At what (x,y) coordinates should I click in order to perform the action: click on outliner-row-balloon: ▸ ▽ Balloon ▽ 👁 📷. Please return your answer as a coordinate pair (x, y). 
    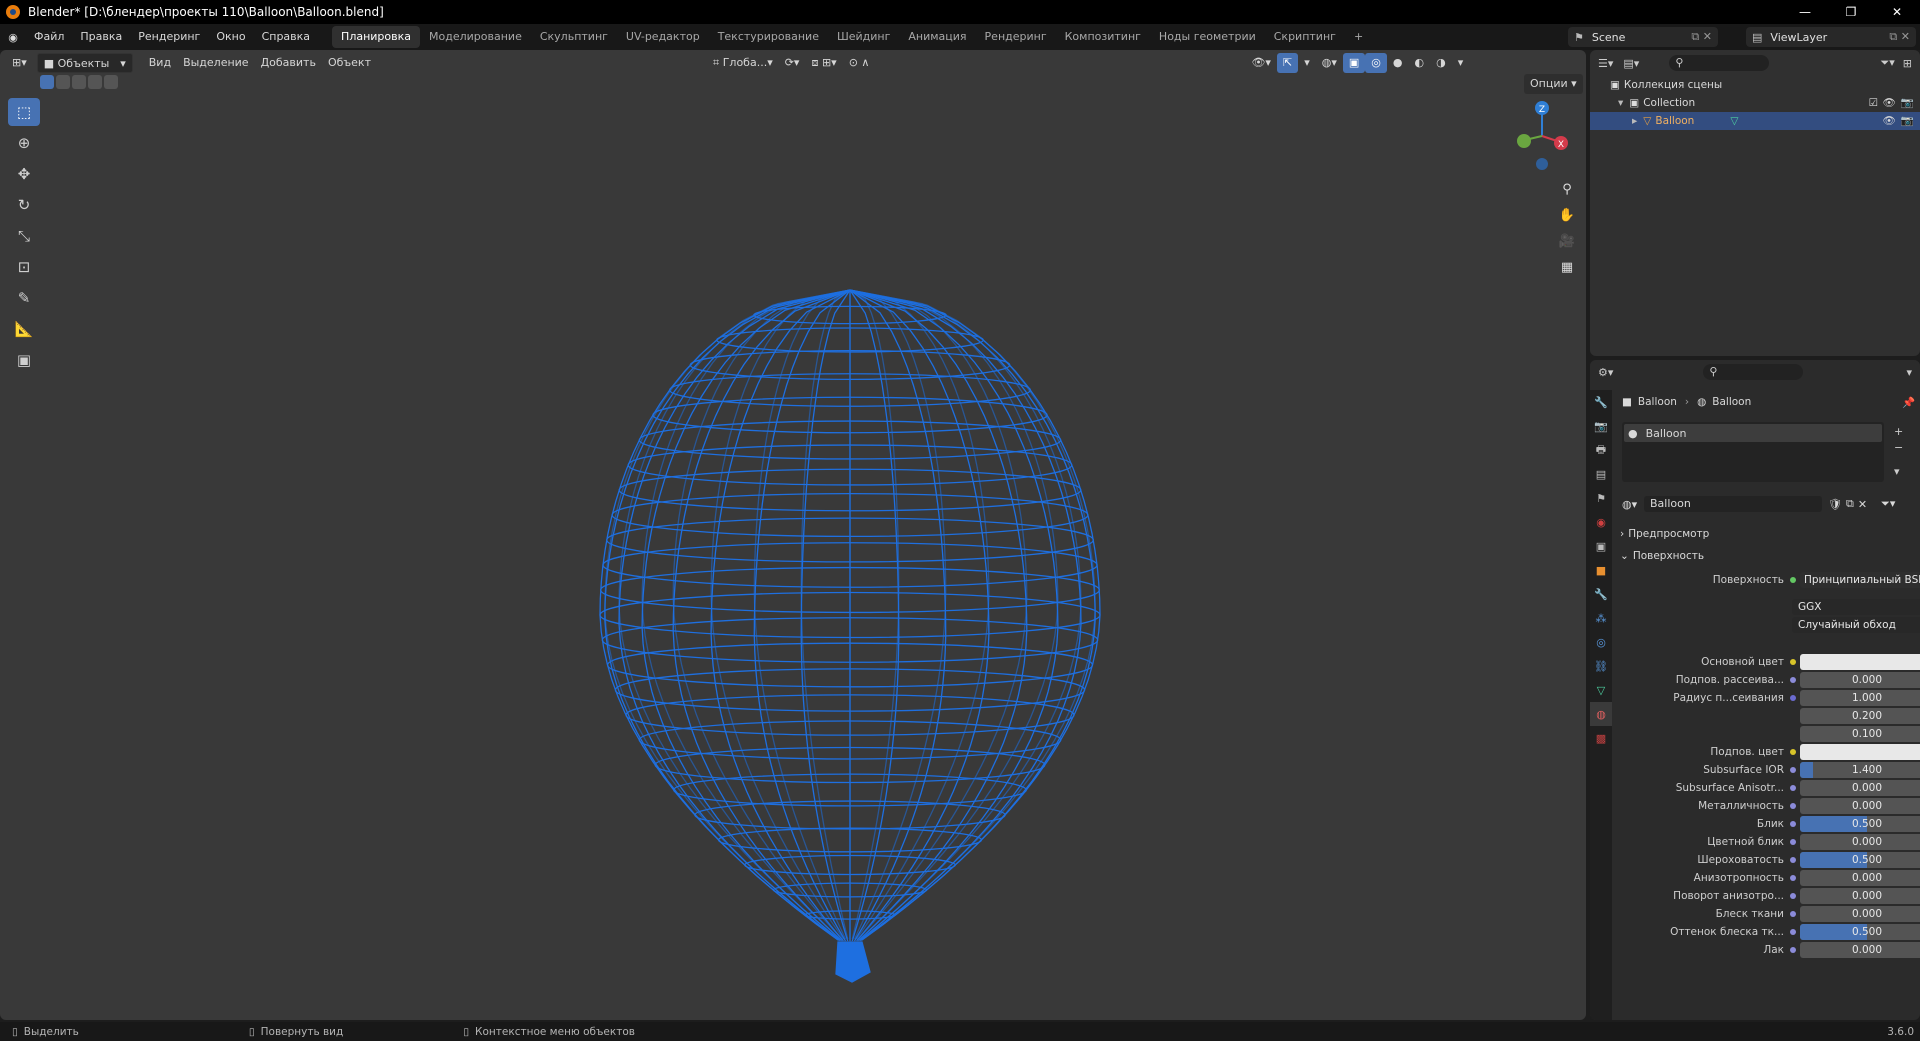
    Looking at the image, I should click on (1755, 121).